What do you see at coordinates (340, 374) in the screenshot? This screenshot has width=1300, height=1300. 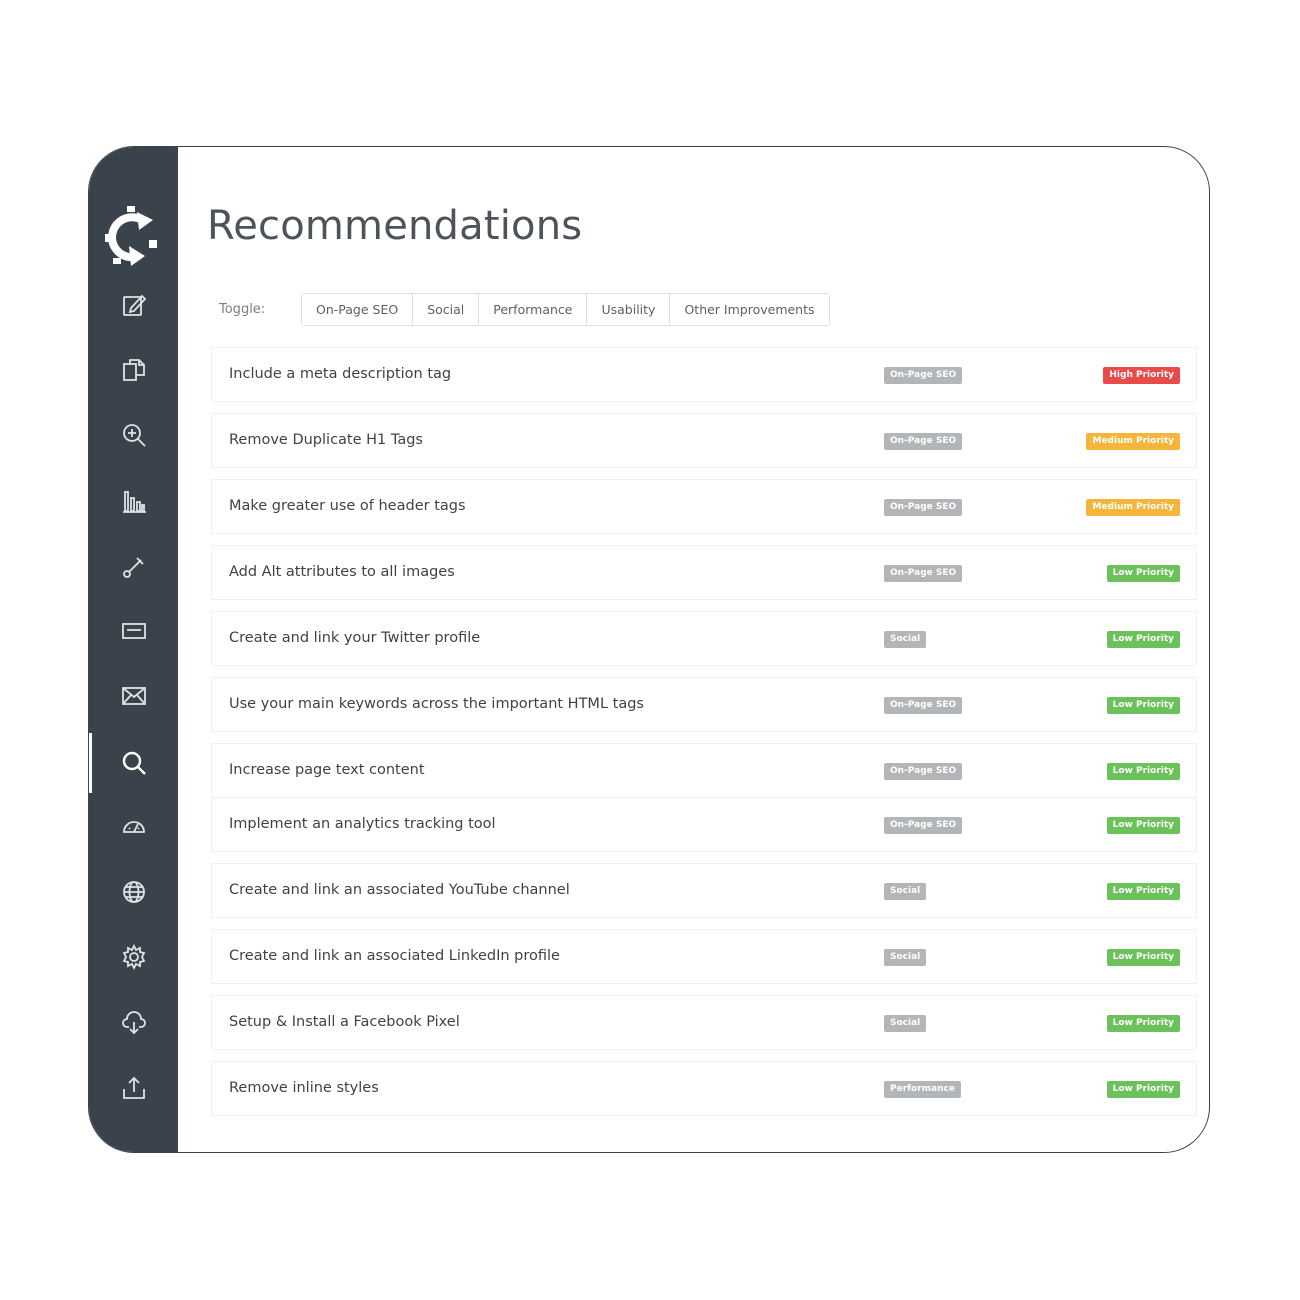 I see `recommendation-title: Include a meta description tag` at bounding box center [340, 374].